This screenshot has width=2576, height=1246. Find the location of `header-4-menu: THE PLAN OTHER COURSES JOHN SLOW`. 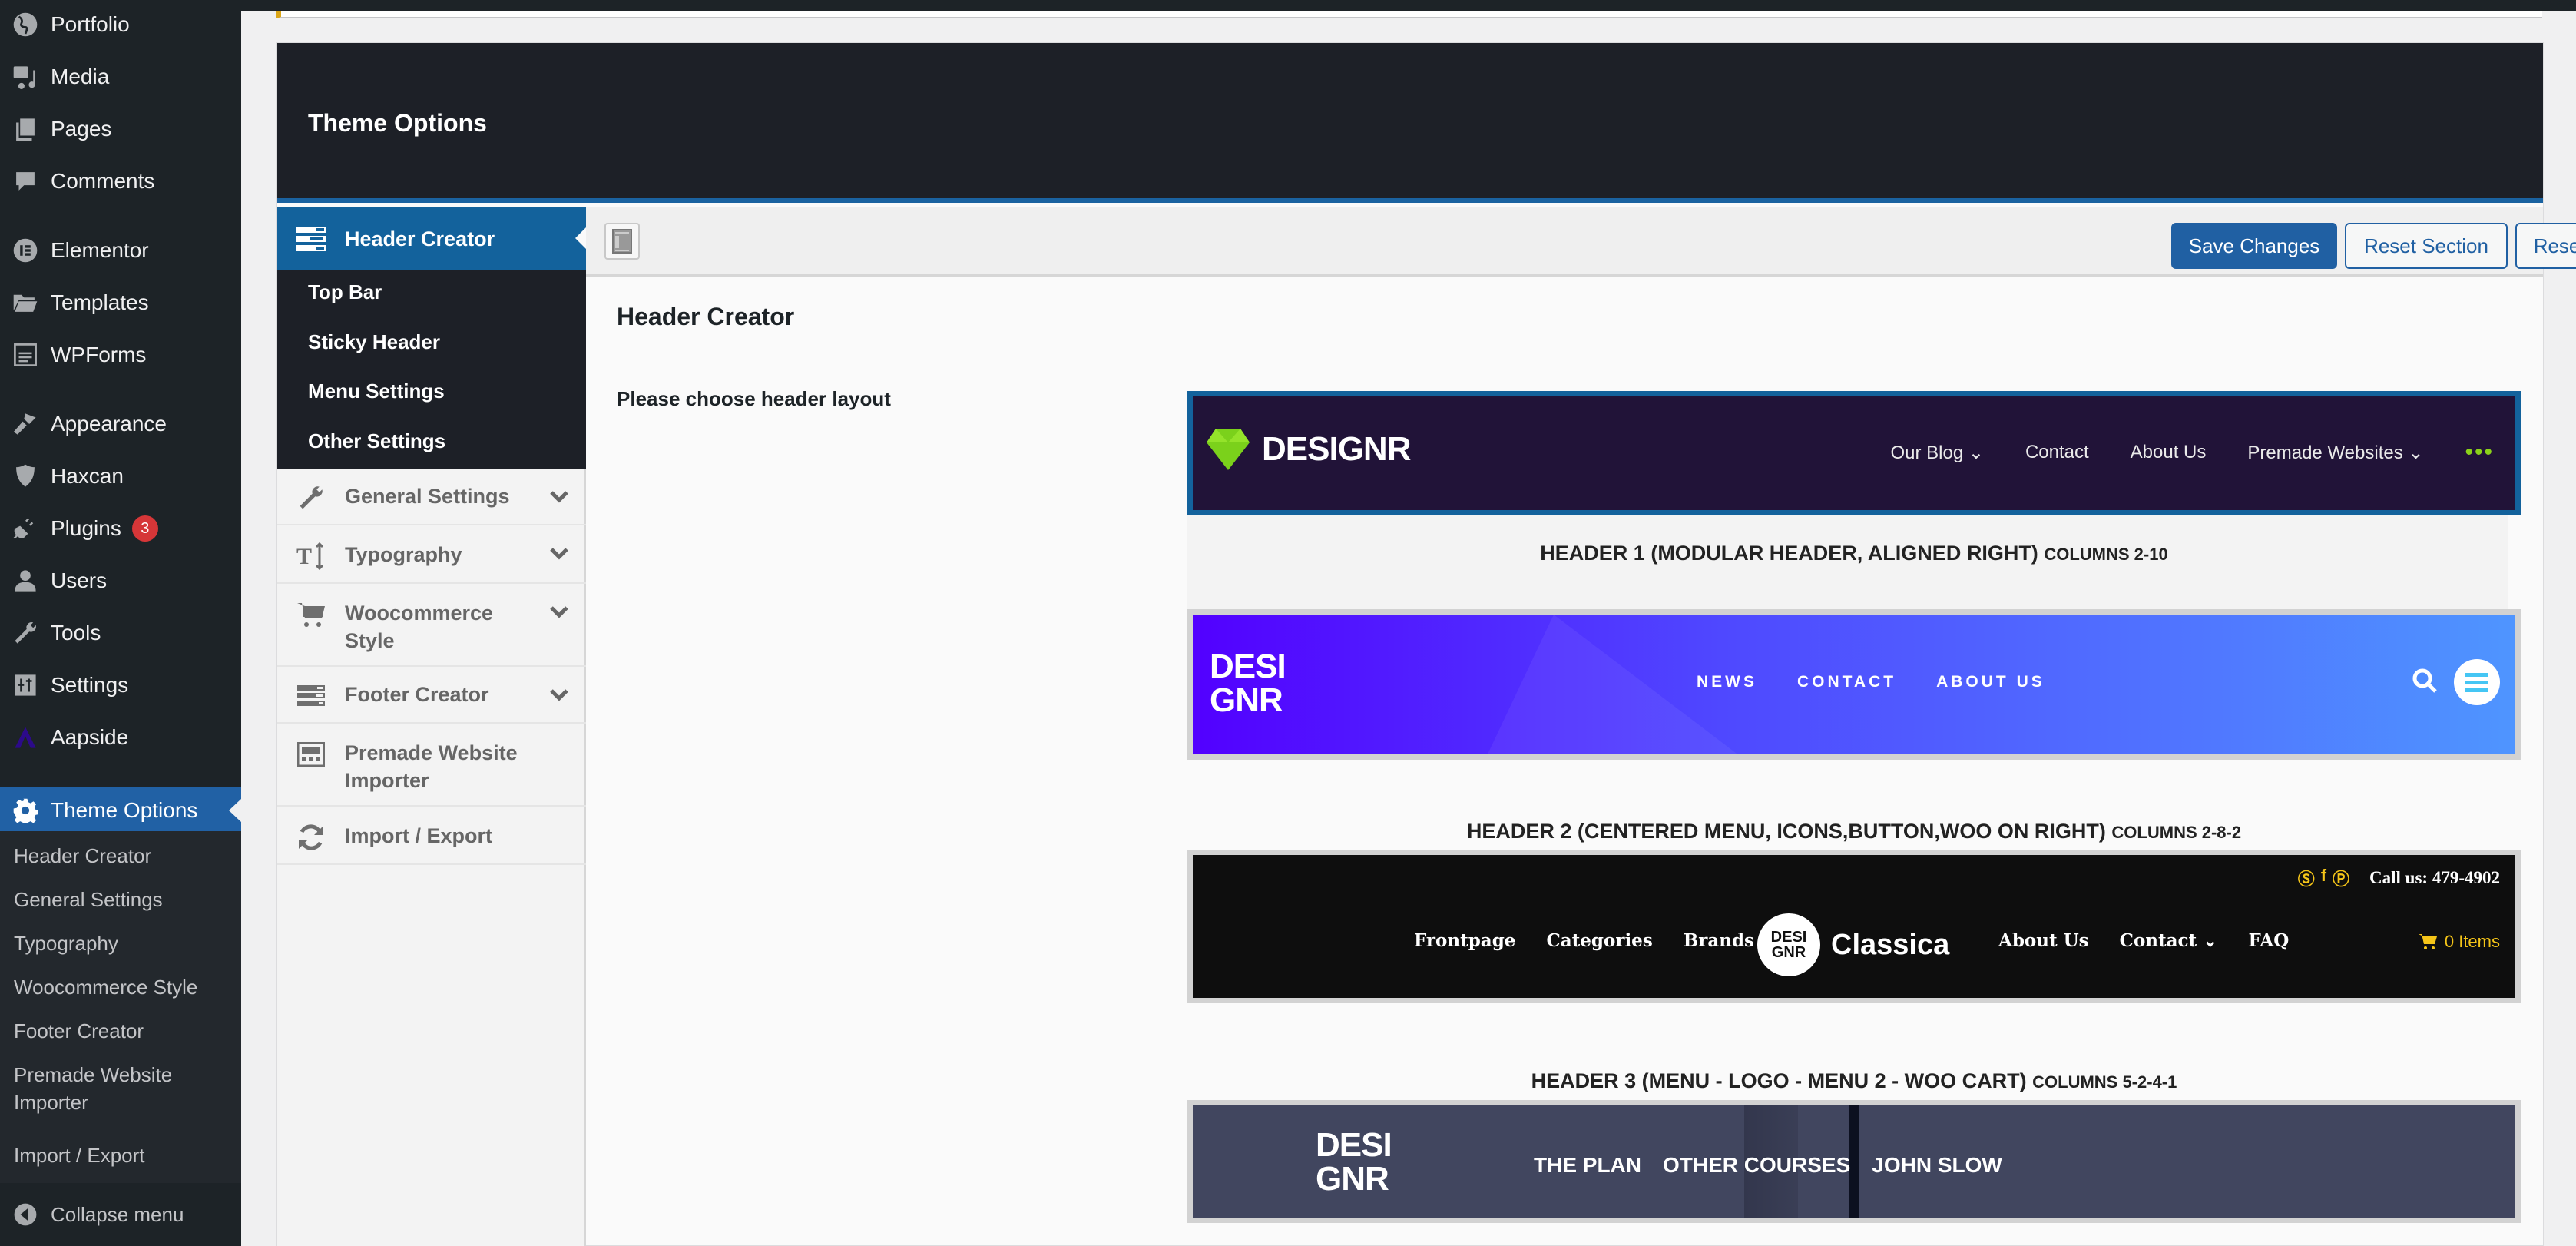

header-4-menu: THE PLAN OTHER COURSES JOHN SLOW is located at coordinates (1768, 1165).